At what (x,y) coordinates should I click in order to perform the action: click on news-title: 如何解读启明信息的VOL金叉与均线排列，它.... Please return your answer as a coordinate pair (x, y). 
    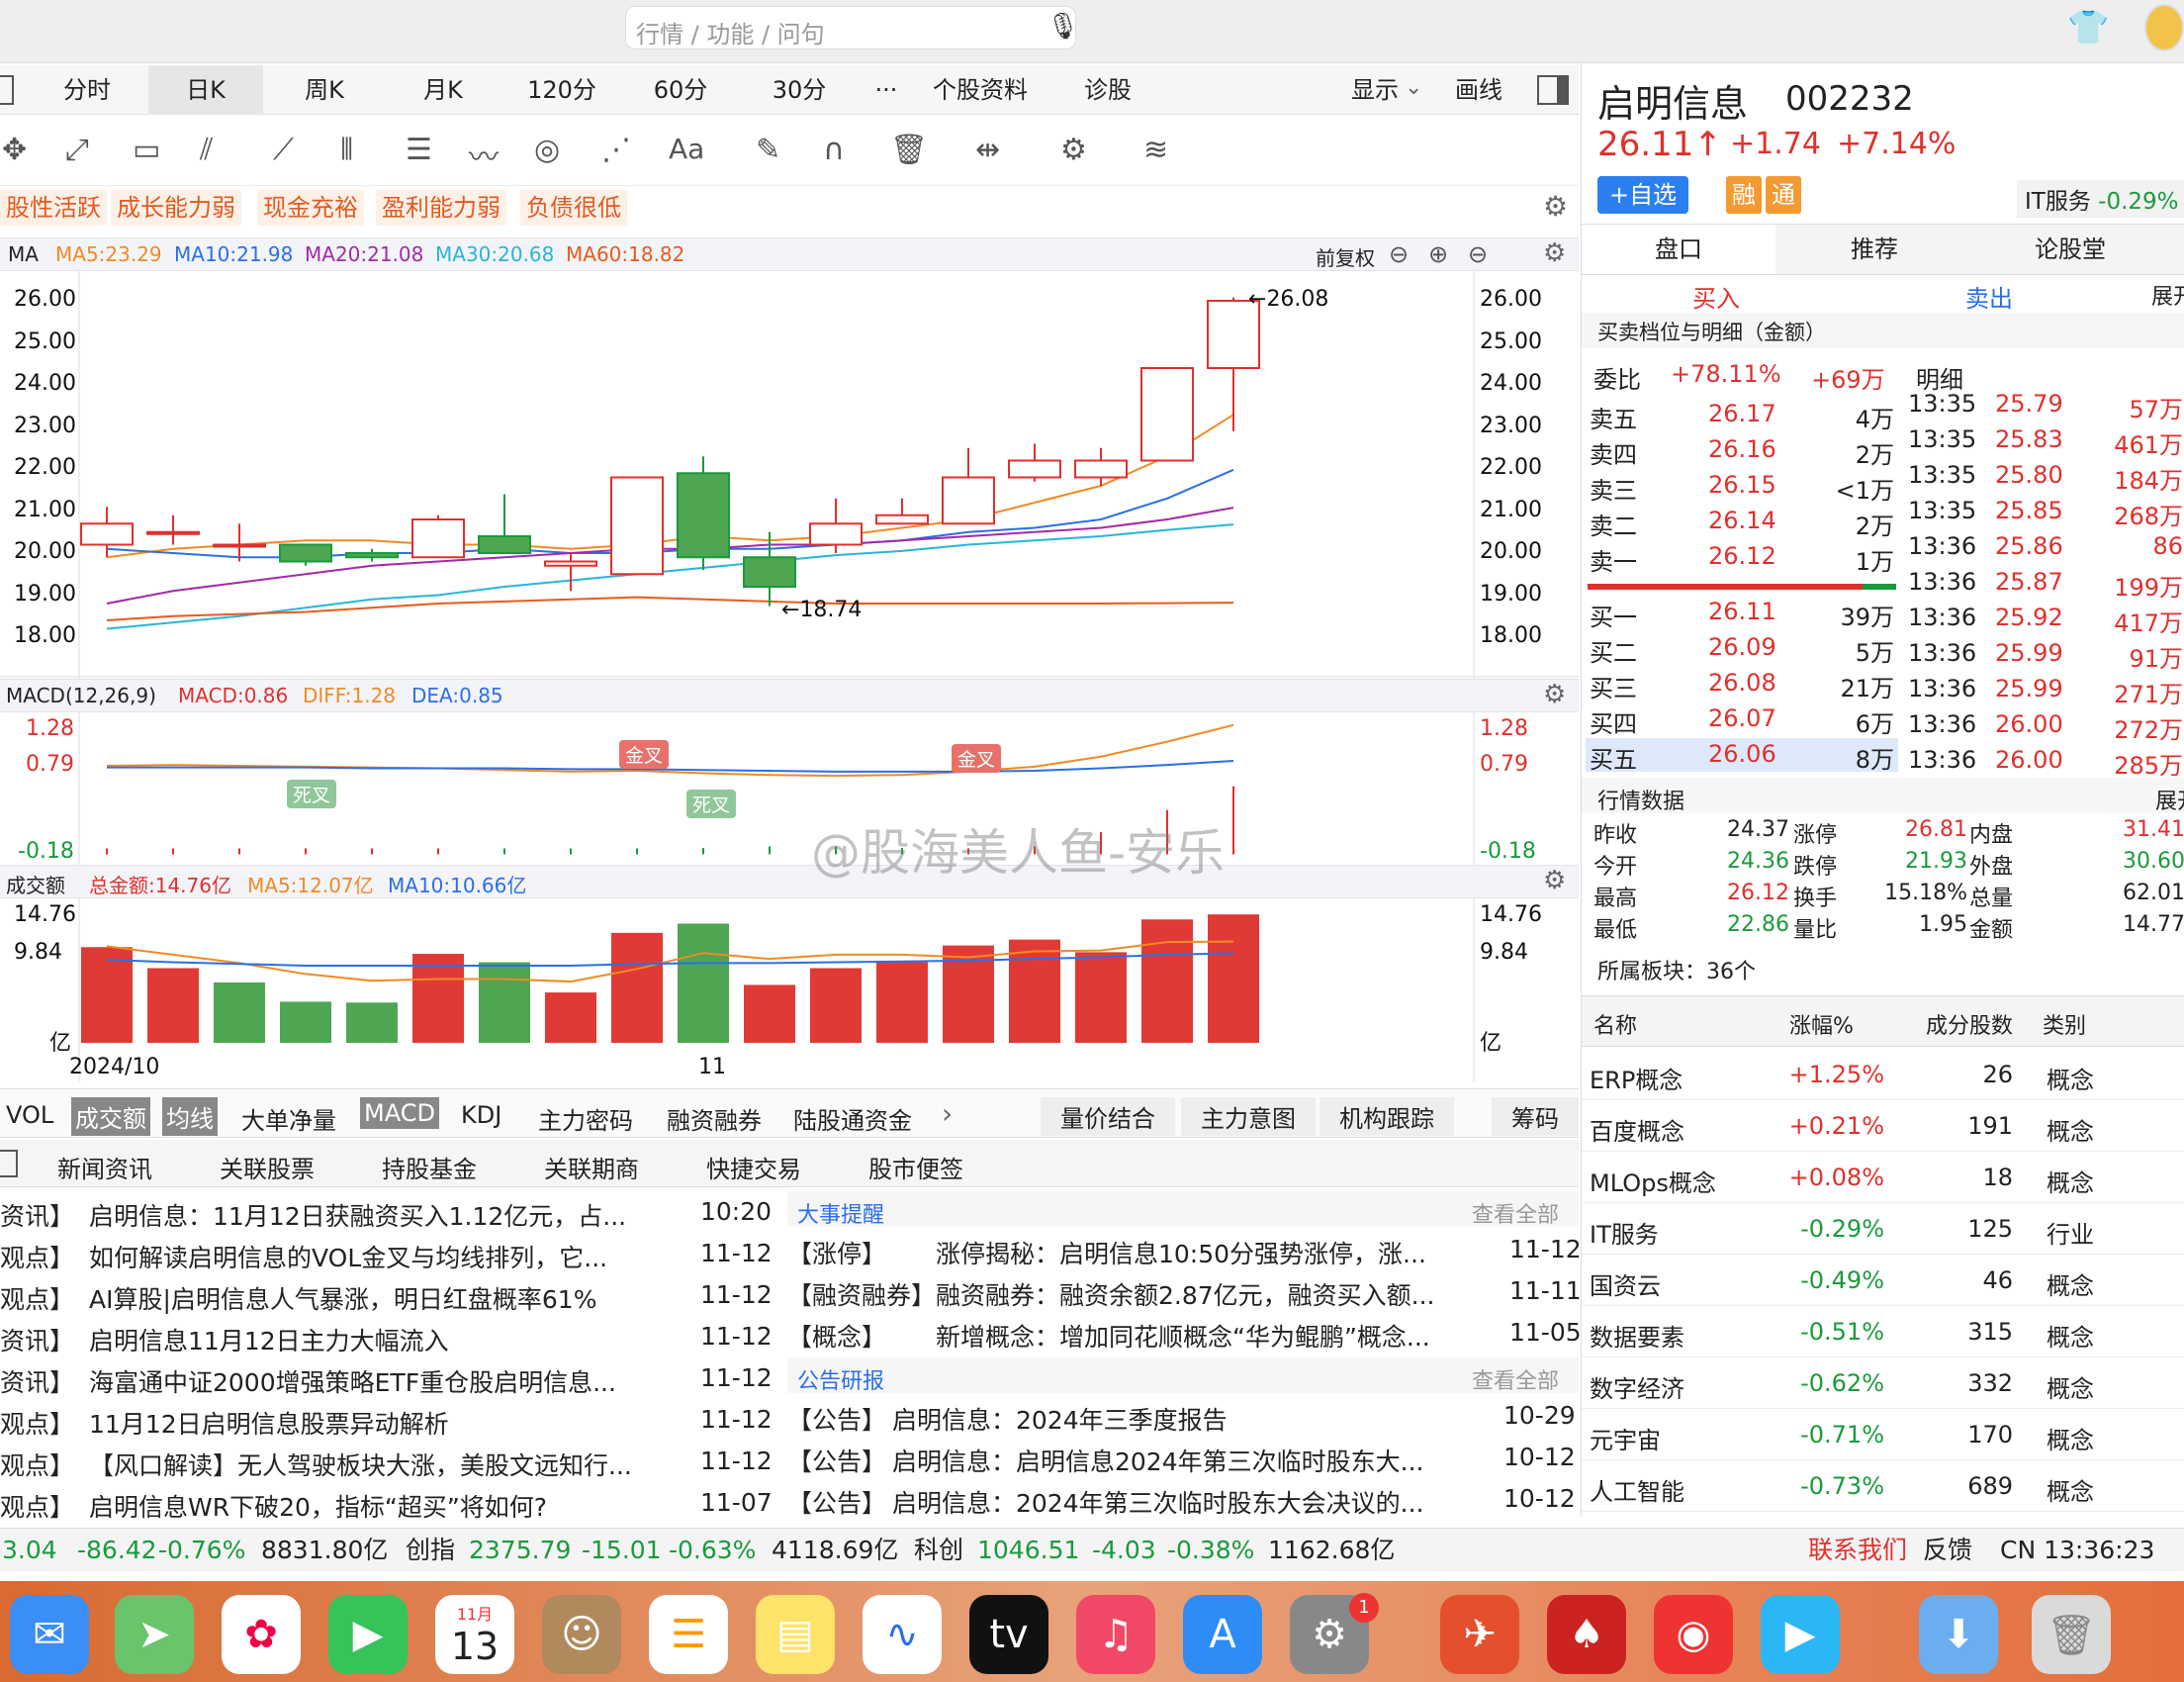
    Looking at the image, I should click on (376, 1256).